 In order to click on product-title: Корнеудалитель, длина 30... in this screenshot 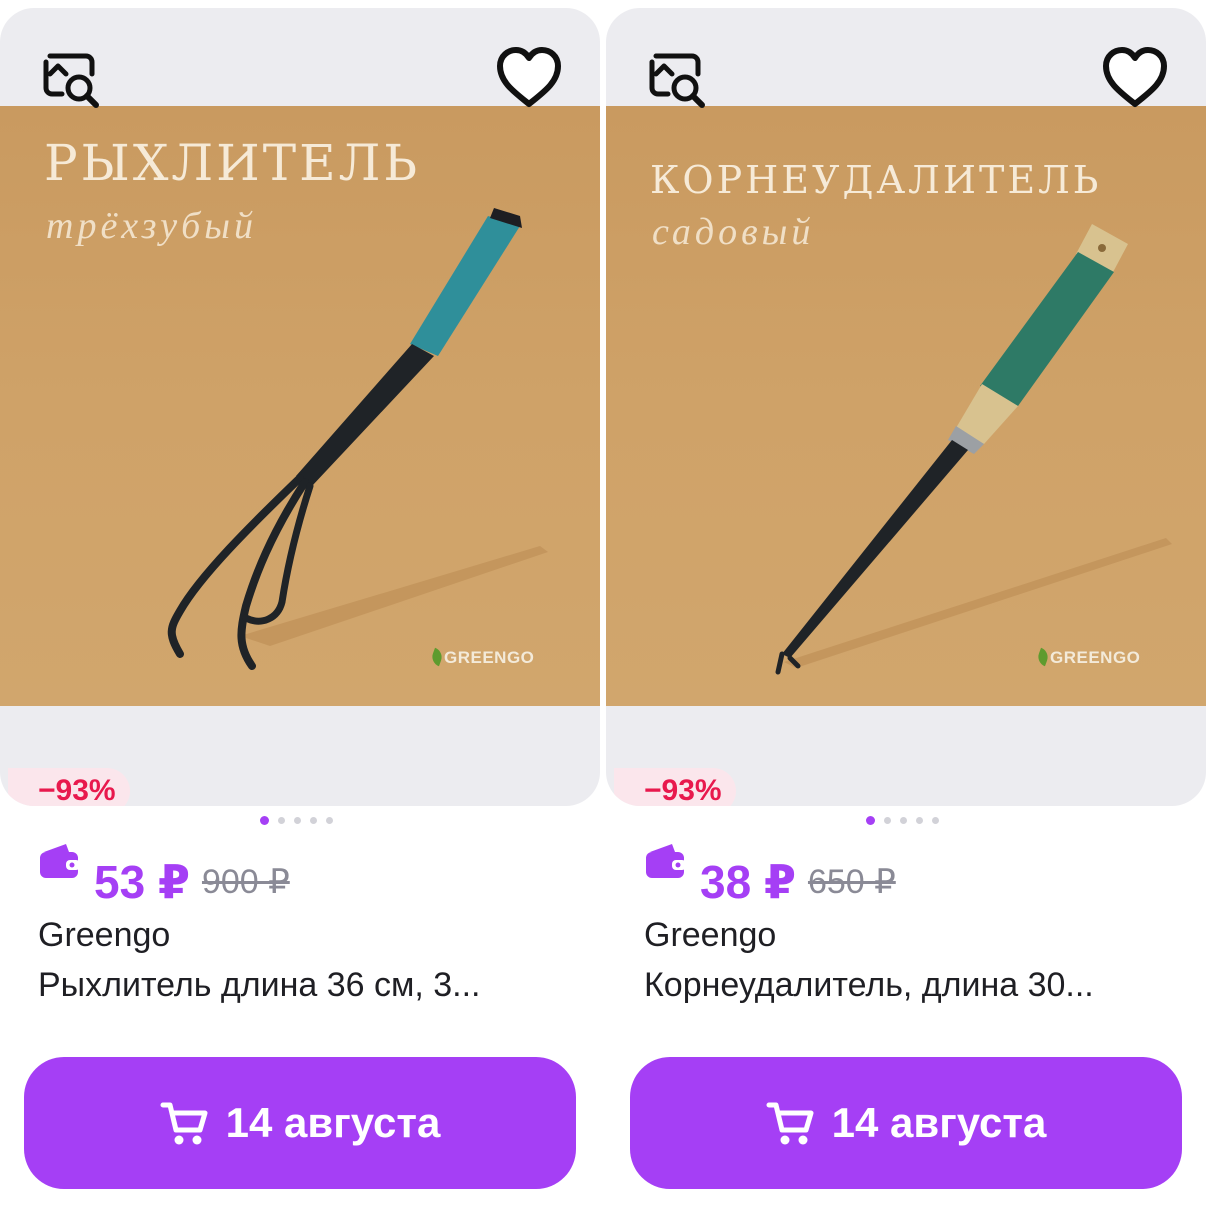, I will do `click(869, 985)`.